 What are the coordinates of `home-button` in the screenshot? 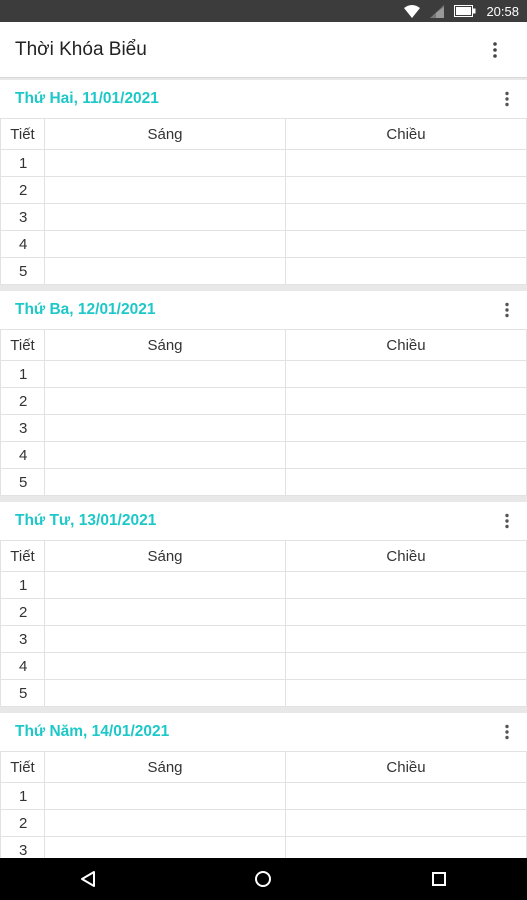 It's located at (263, 879).